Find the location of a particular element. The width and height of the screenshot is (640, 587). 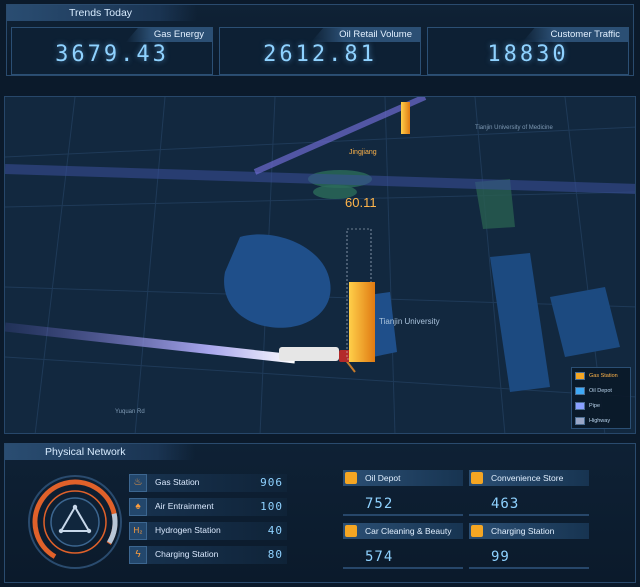

tanker-truck is located at coordinates (309, 354).